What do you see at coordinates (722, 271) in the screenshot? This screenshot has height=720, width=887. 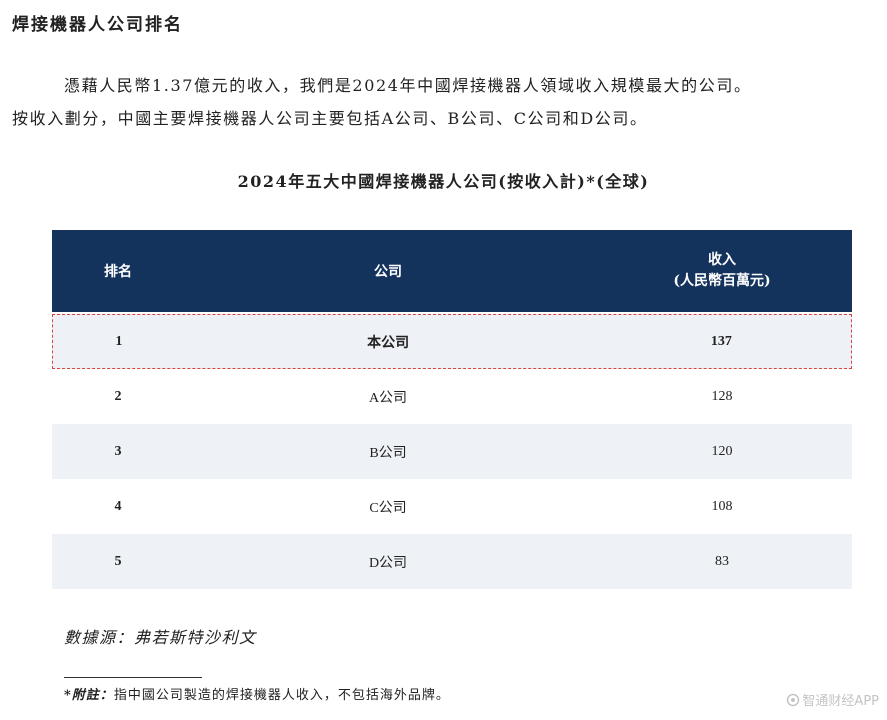 I see `header-revenue: 收入 (人民幣百萬元)` at bounding box center [722, 271].